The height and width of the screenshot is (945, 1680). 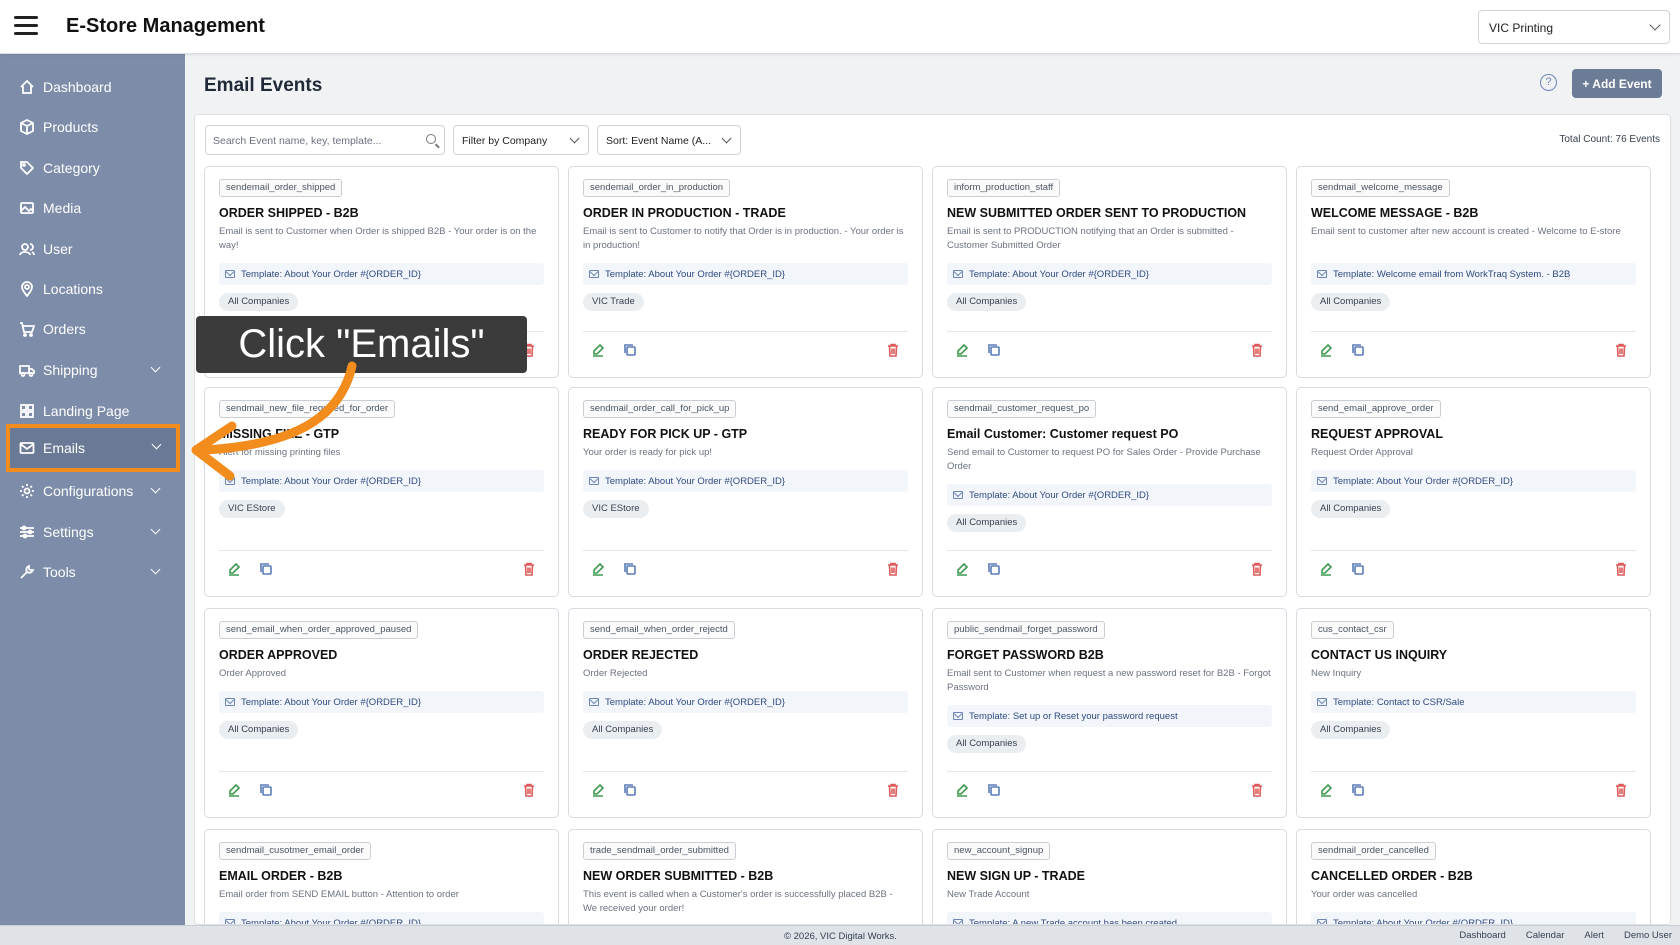 What do you see at coordinates (1648, 935) in the screenshot?
I see `footer-link-user: Demo User` at bounding box center [1648, 935].